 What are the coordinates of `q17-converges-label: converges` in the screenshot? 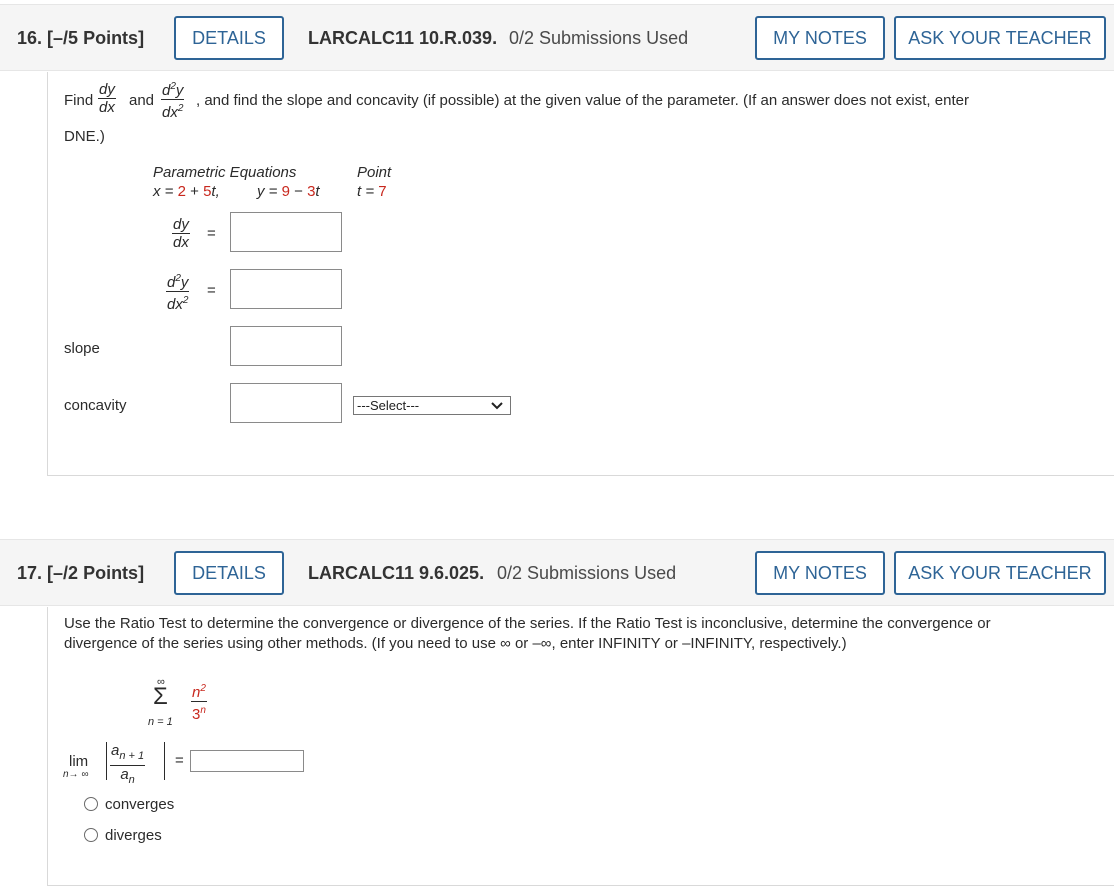 It's located at (139, 804).